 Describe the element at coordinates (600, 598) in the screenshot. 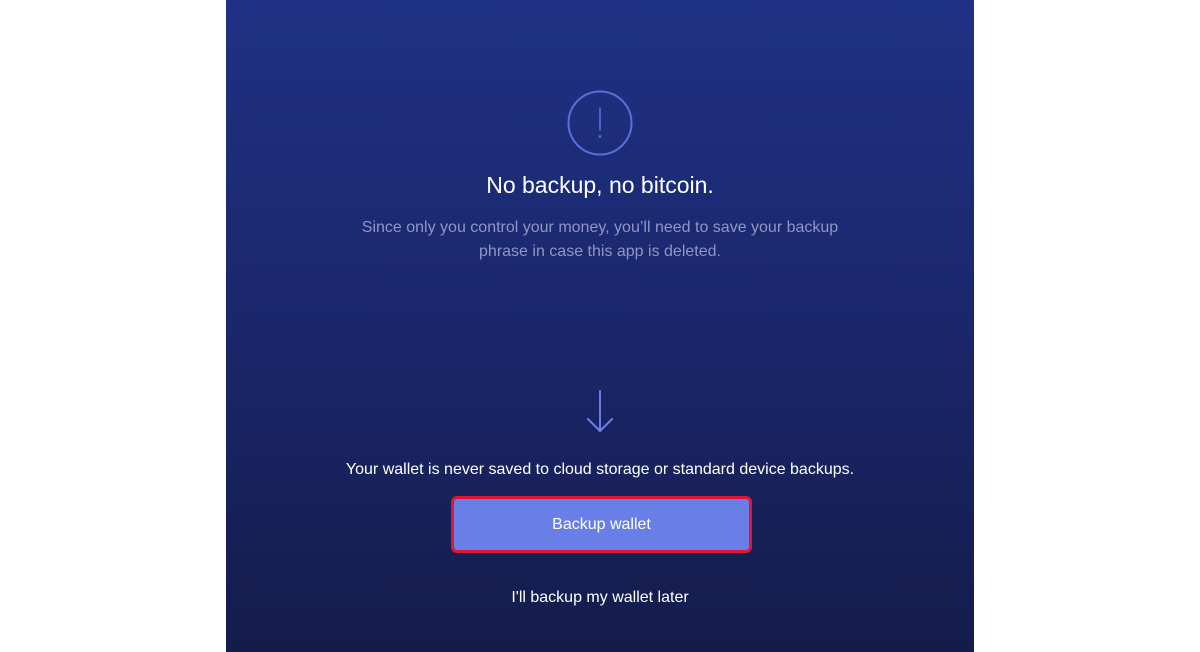

I see `backup-later-link: I'll backup my wallet later` at that location.